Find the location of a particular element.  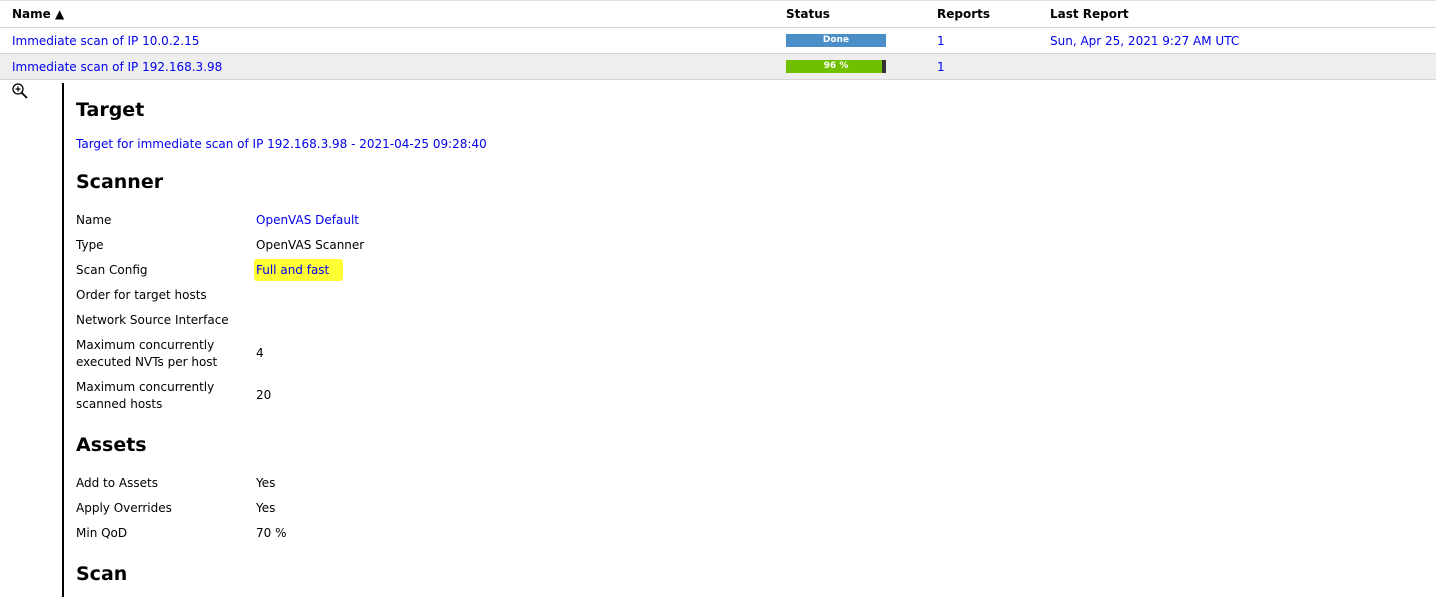

zoom-in-icon is located at coordinates (20, 91).